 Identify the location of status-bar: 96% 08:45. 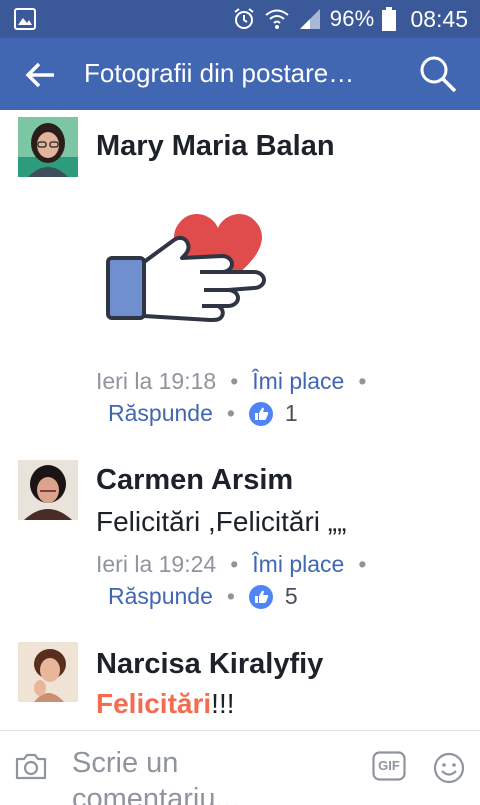
(240, 19).